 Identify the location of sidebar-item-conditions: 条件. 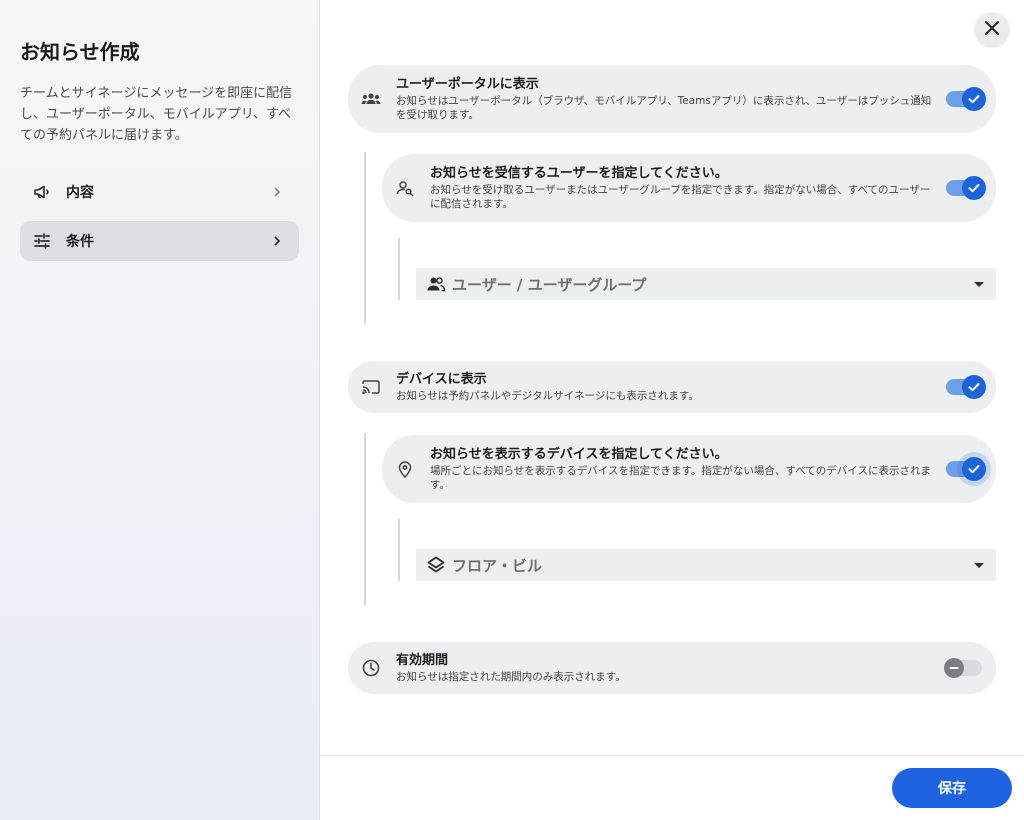
(159, 241).